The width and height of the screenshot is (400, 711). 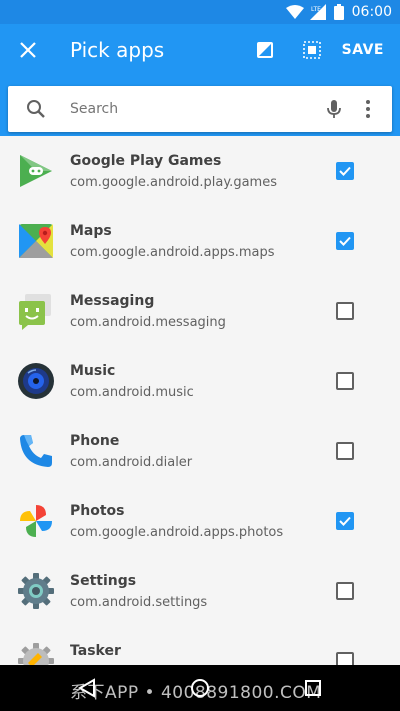 I want to click on close-icon, so click(x=28, y=50).